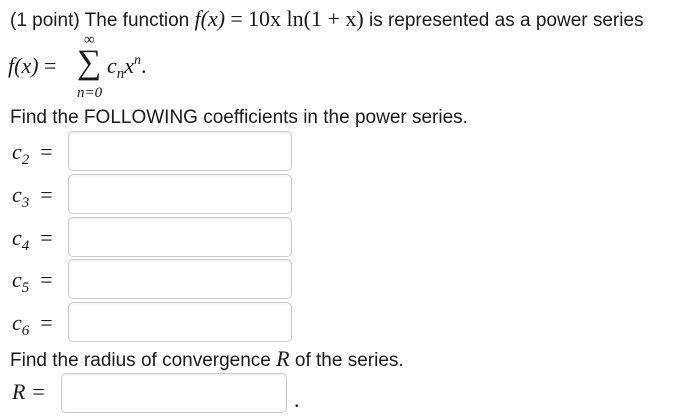 This screenshot has height=417, width=700. I want to click on radius-period: ., so click(297, 399).